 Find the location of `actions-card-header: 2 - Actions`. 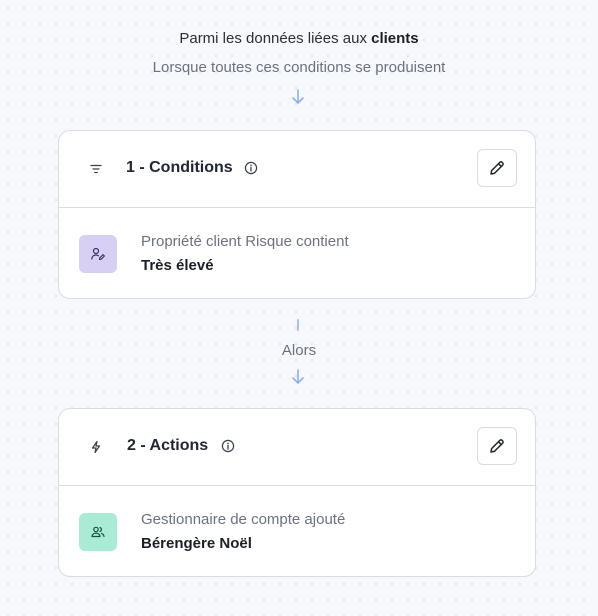

actions-card-header: 2 - Actions is located at coordinates (297, 447).